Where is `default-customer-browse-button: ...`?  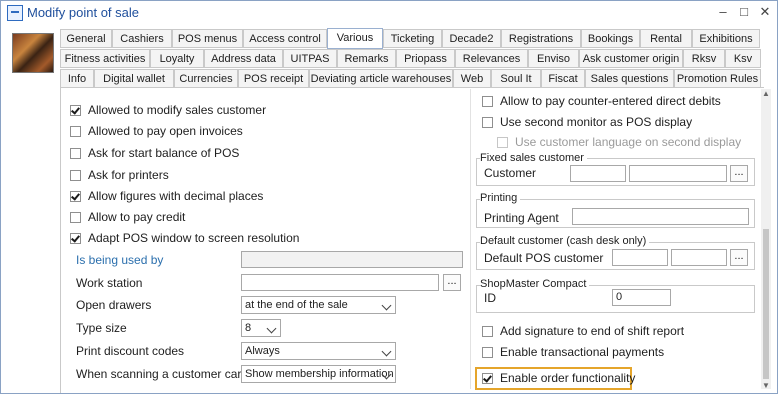
default-customer-browse-button: ... is located at coordinates (739, 257).